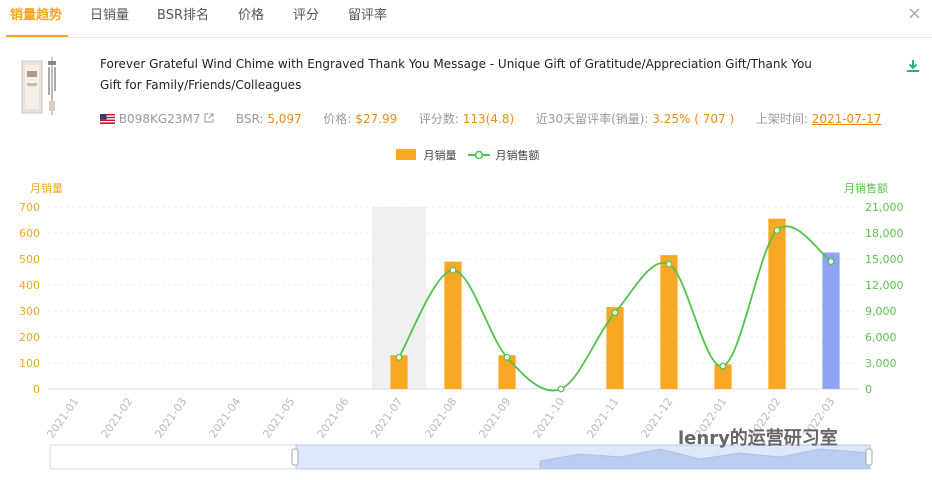 This screenshot has width=932, height=480. Describe the element at coordinates (109, 13) in the screenshot. I see `tab-daily-sales: 日销量` at that location.